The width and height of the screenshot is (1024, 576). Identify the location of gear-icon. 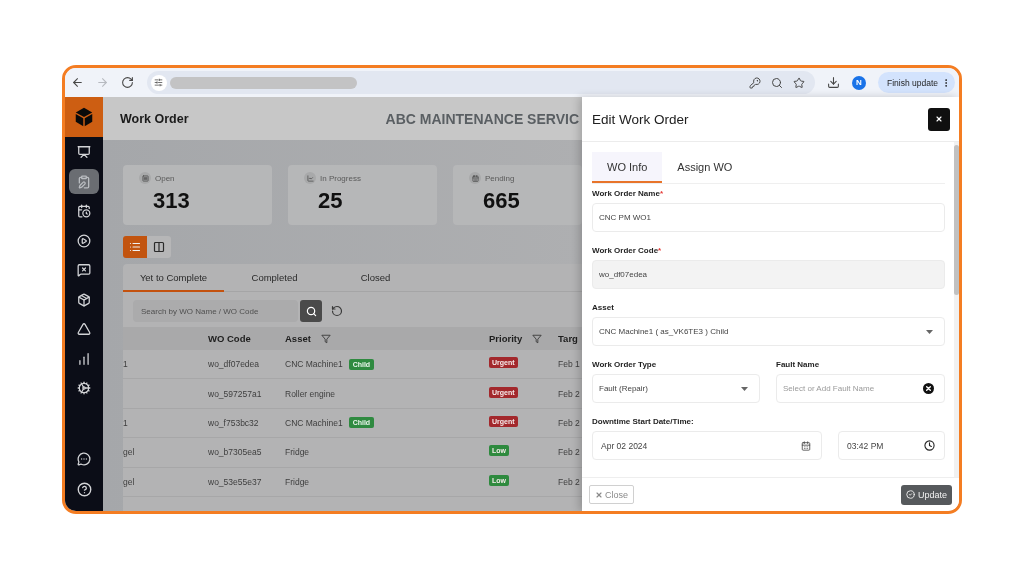
(84, 388).